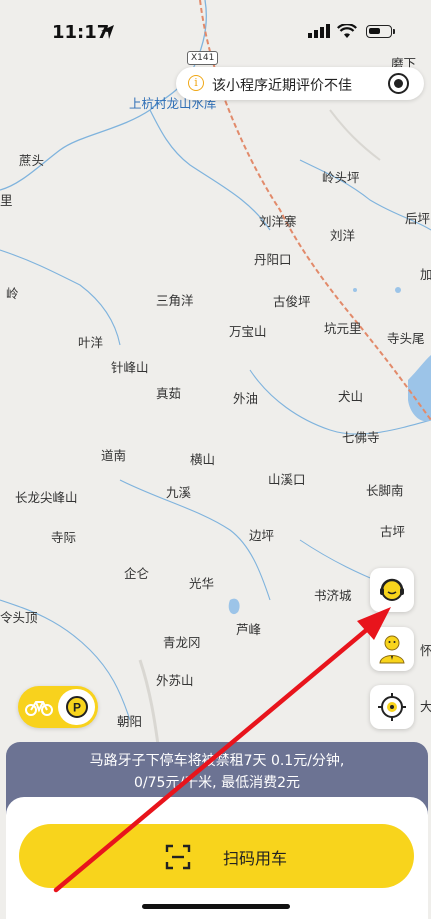 This screenshot has width=431, height=919. Describe the element at coordinates (202, 583) in the screenshot. I see `place-label: 光华` at that location.